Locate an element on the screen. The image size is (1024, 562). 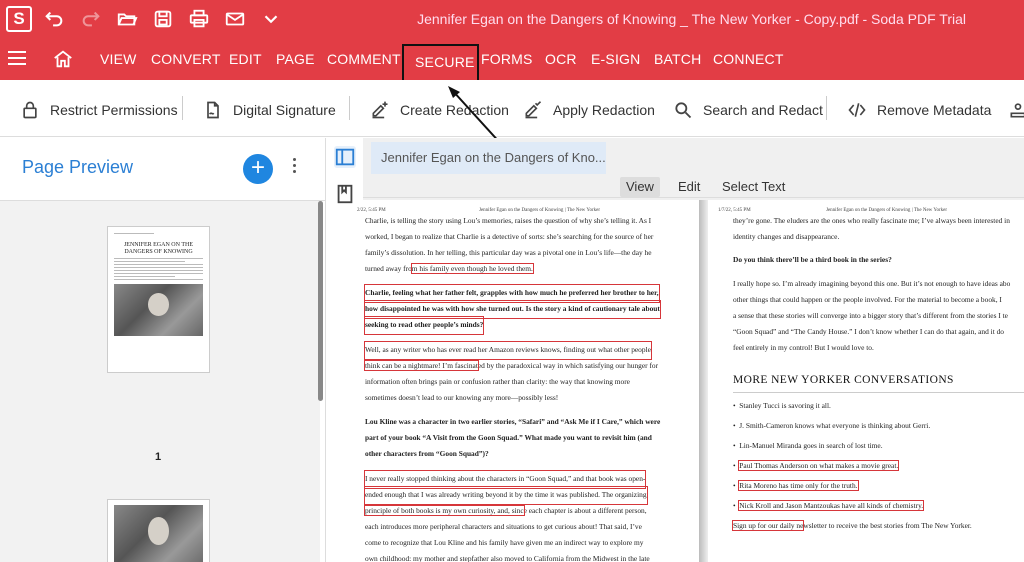
thumbnail-title: JENNIFER EGAN ON THE DANGERS OF KNOWING is located at coordinates (158, 248).